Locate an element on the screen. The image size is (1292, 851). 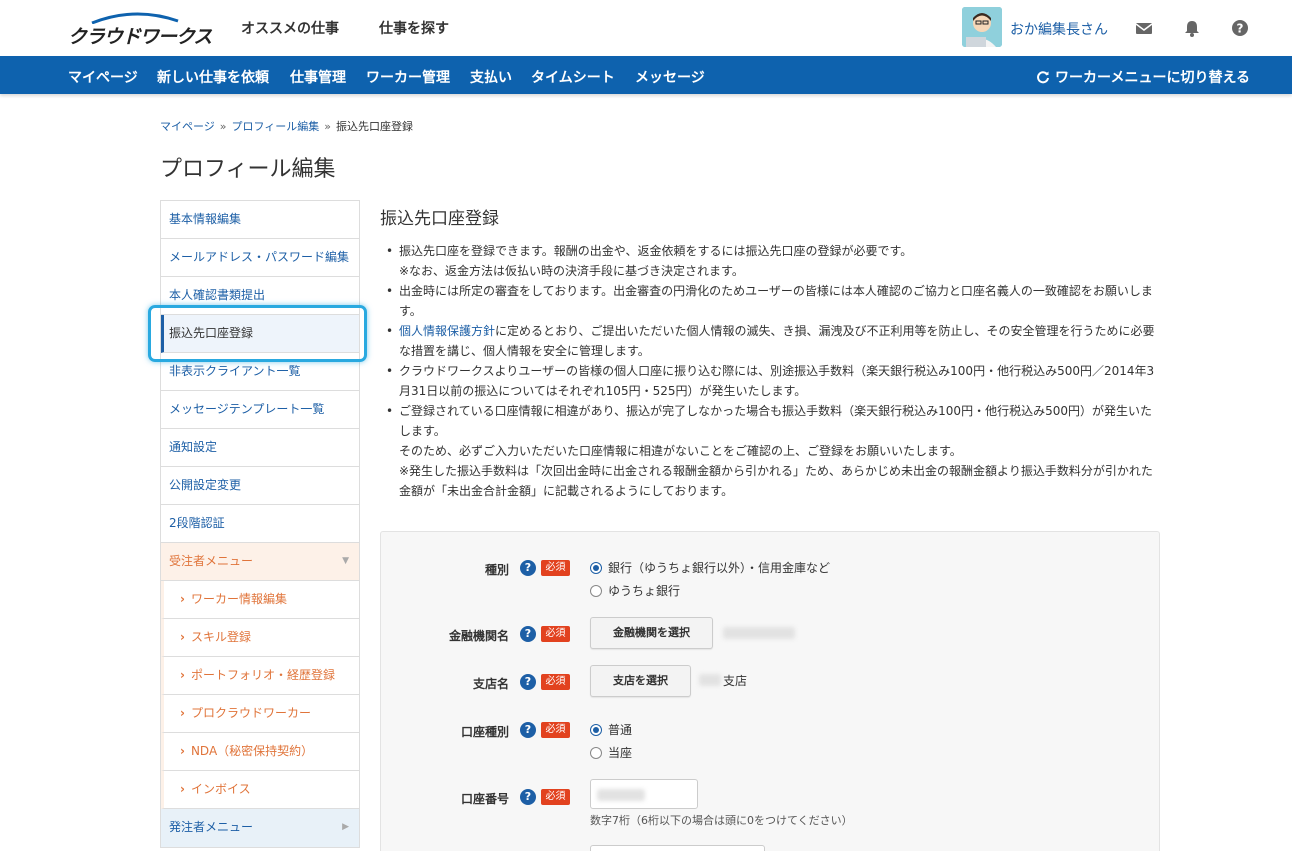
avatar is located at coordinates (982, 27).